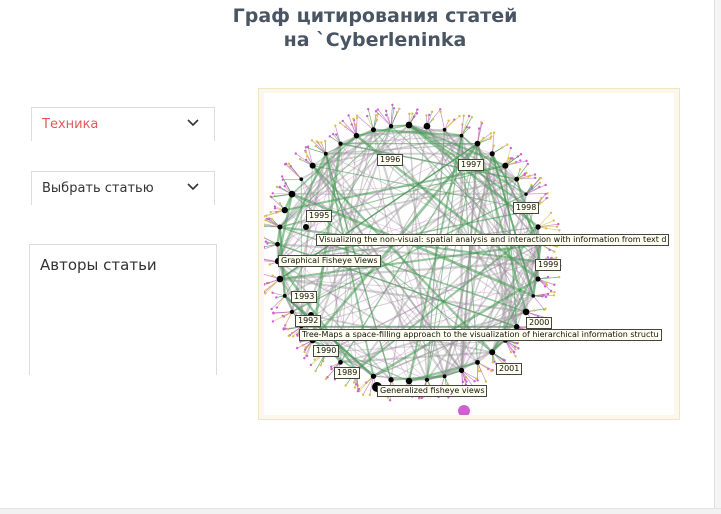 The height and width of the screenshot is (514, 721). What do you see at coordinates (329, 261) in the screenshot?
I see `paper-label: Graphical Fisheye Views` at bounding box center [329, 261].